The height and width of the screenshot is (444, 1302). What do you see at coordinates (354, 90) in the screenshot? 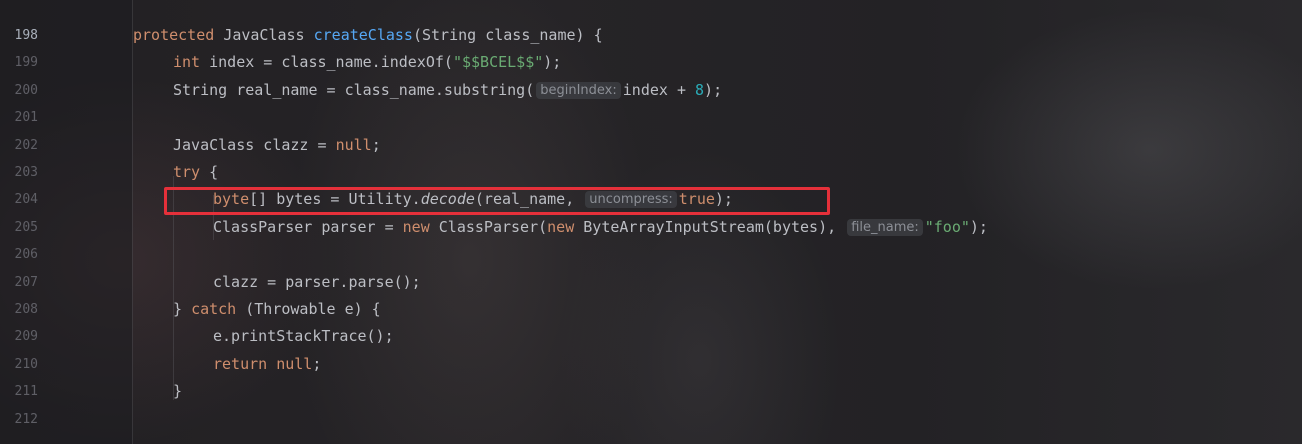
I see `code-token: String real_name = class_name.substring(` at bounding box center [354, 90].